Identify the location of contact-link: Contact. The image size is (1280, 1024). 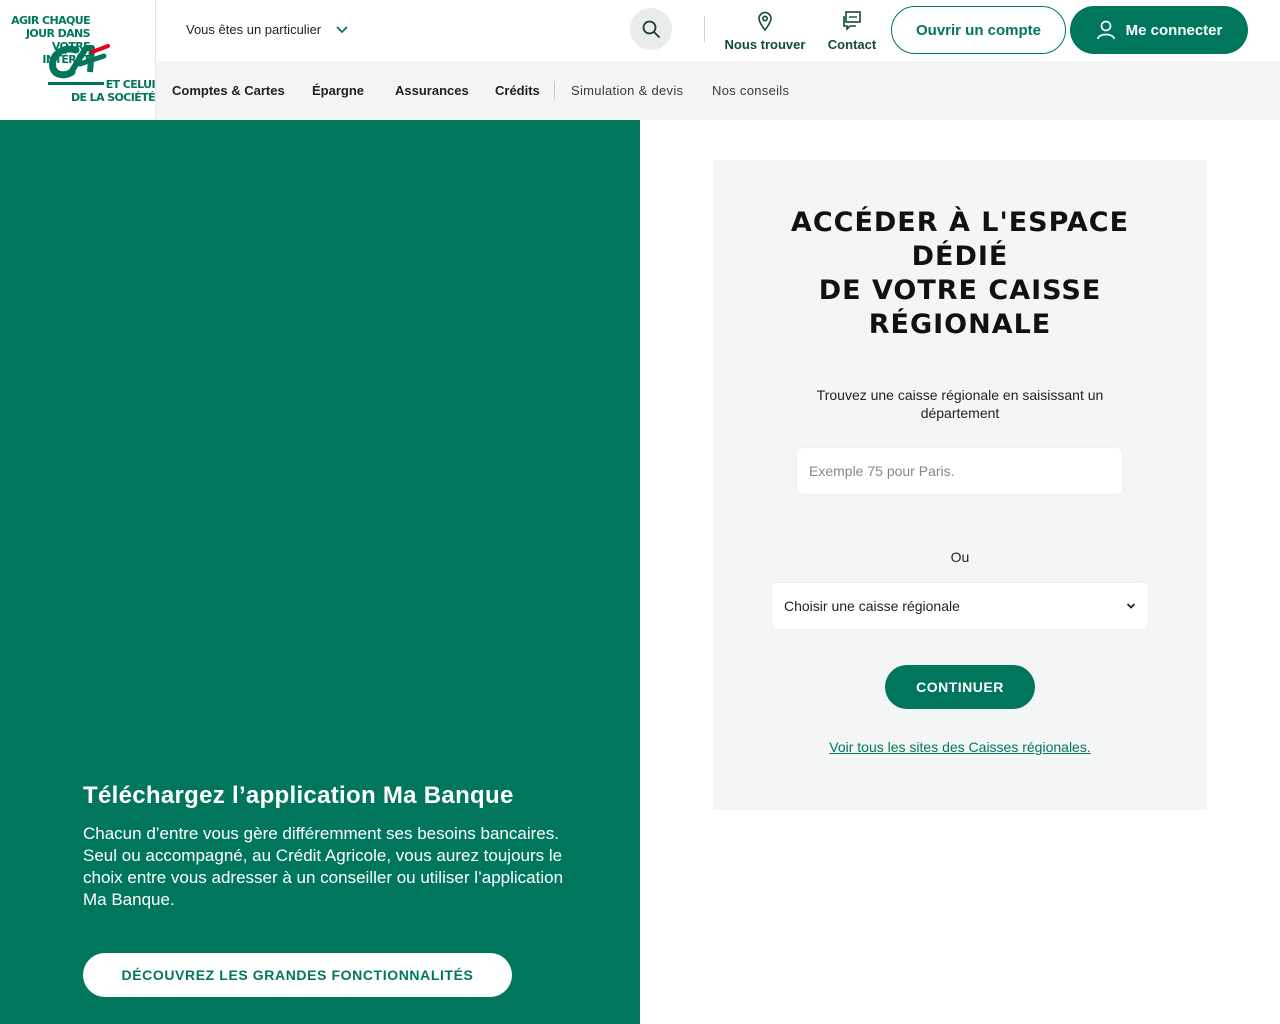
(852, 31).